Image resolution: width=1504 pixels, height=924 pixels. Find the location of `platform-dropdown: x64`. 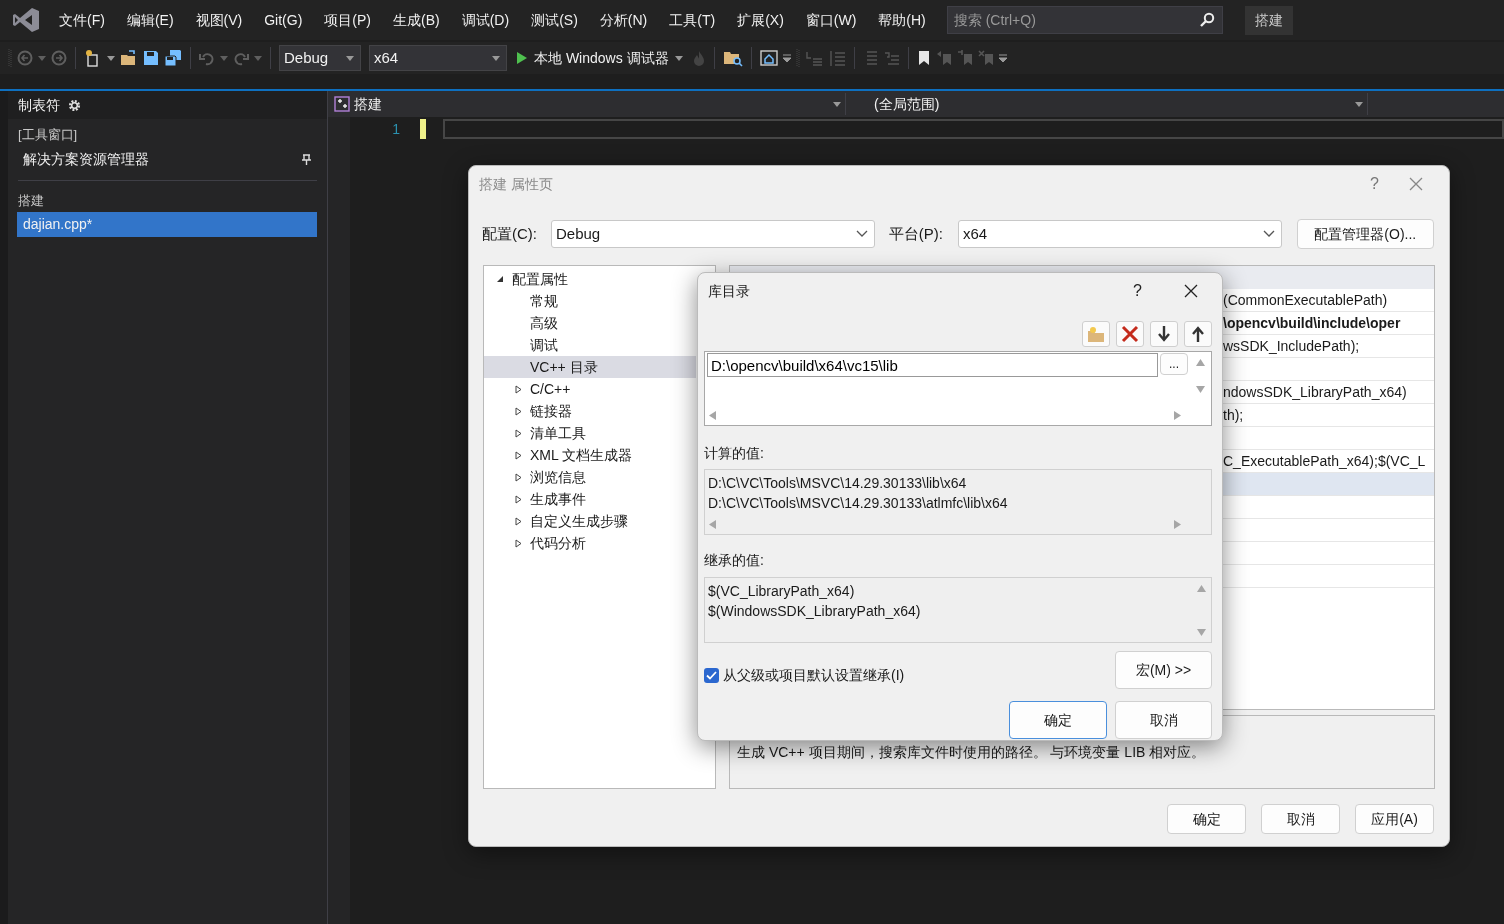

platform-dropdown: x64 is located at coordinates (438, 58).